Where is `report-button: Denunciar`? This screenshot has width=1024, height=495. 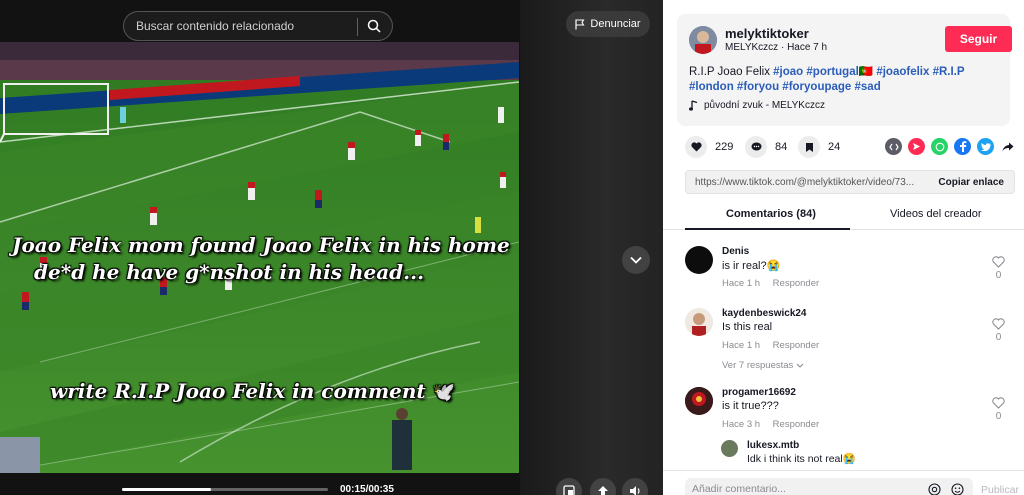
report-button: Denunciar is located at coordinates (608, 24).